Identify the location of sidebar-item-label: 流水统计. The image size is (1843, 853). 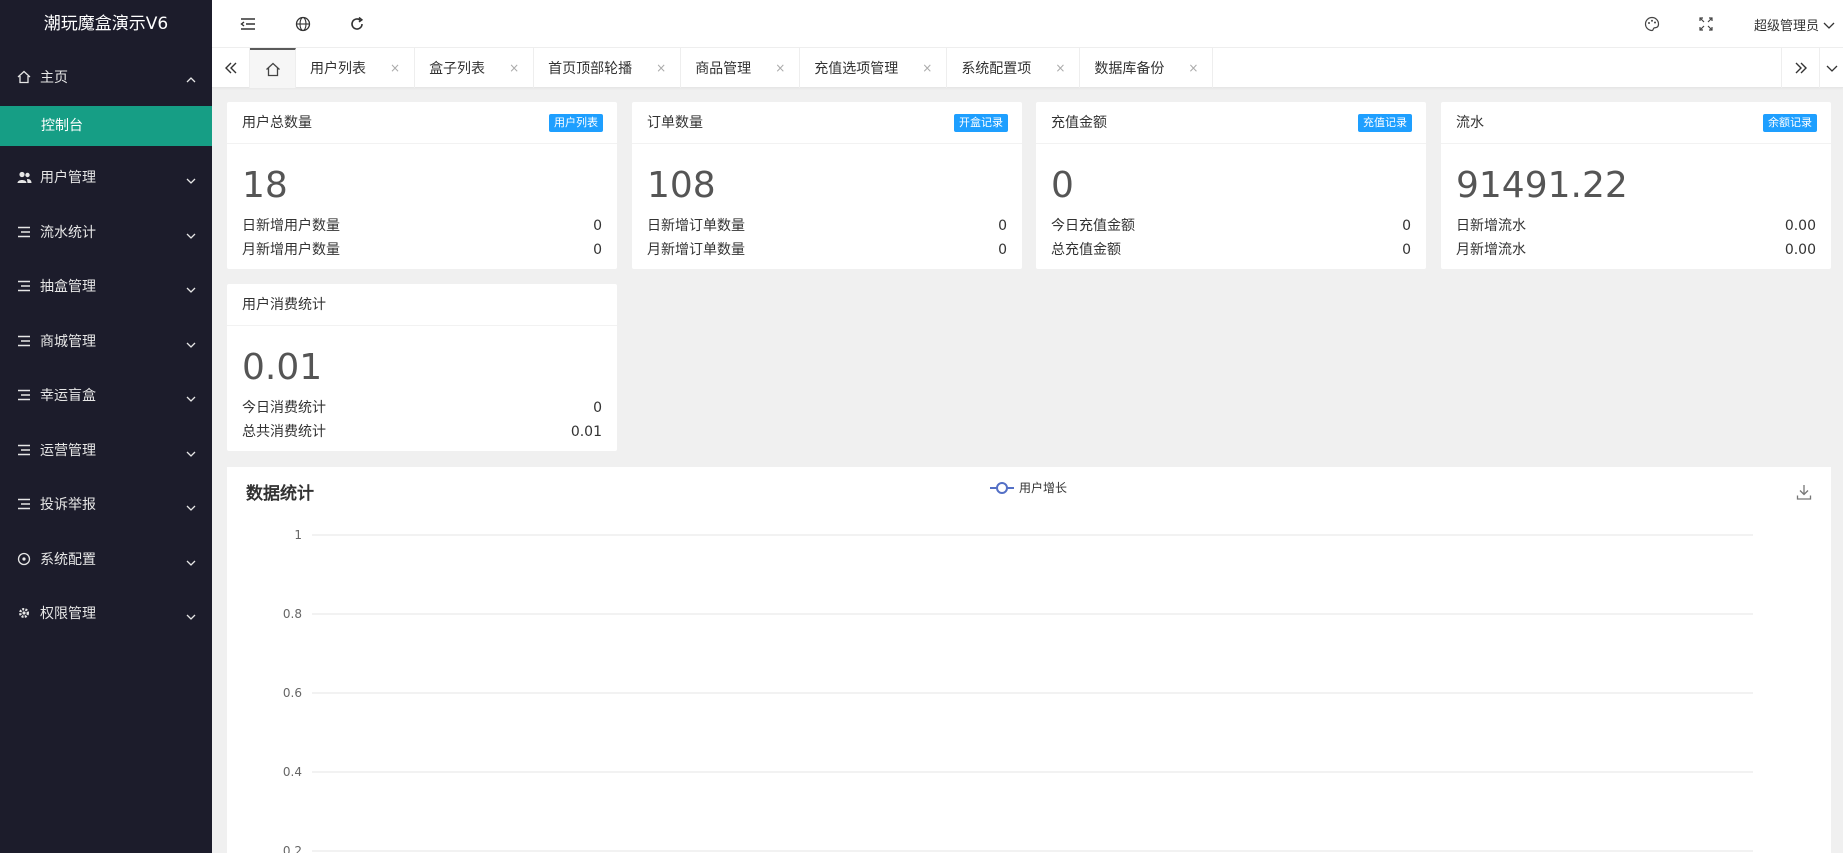
(68, 232).